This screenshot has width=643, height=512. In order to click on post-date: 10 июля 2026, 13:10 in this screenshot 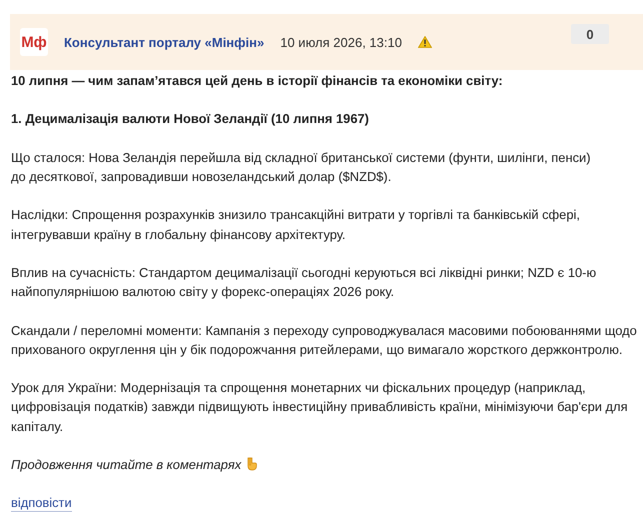, I will do `click(341, 42)`.